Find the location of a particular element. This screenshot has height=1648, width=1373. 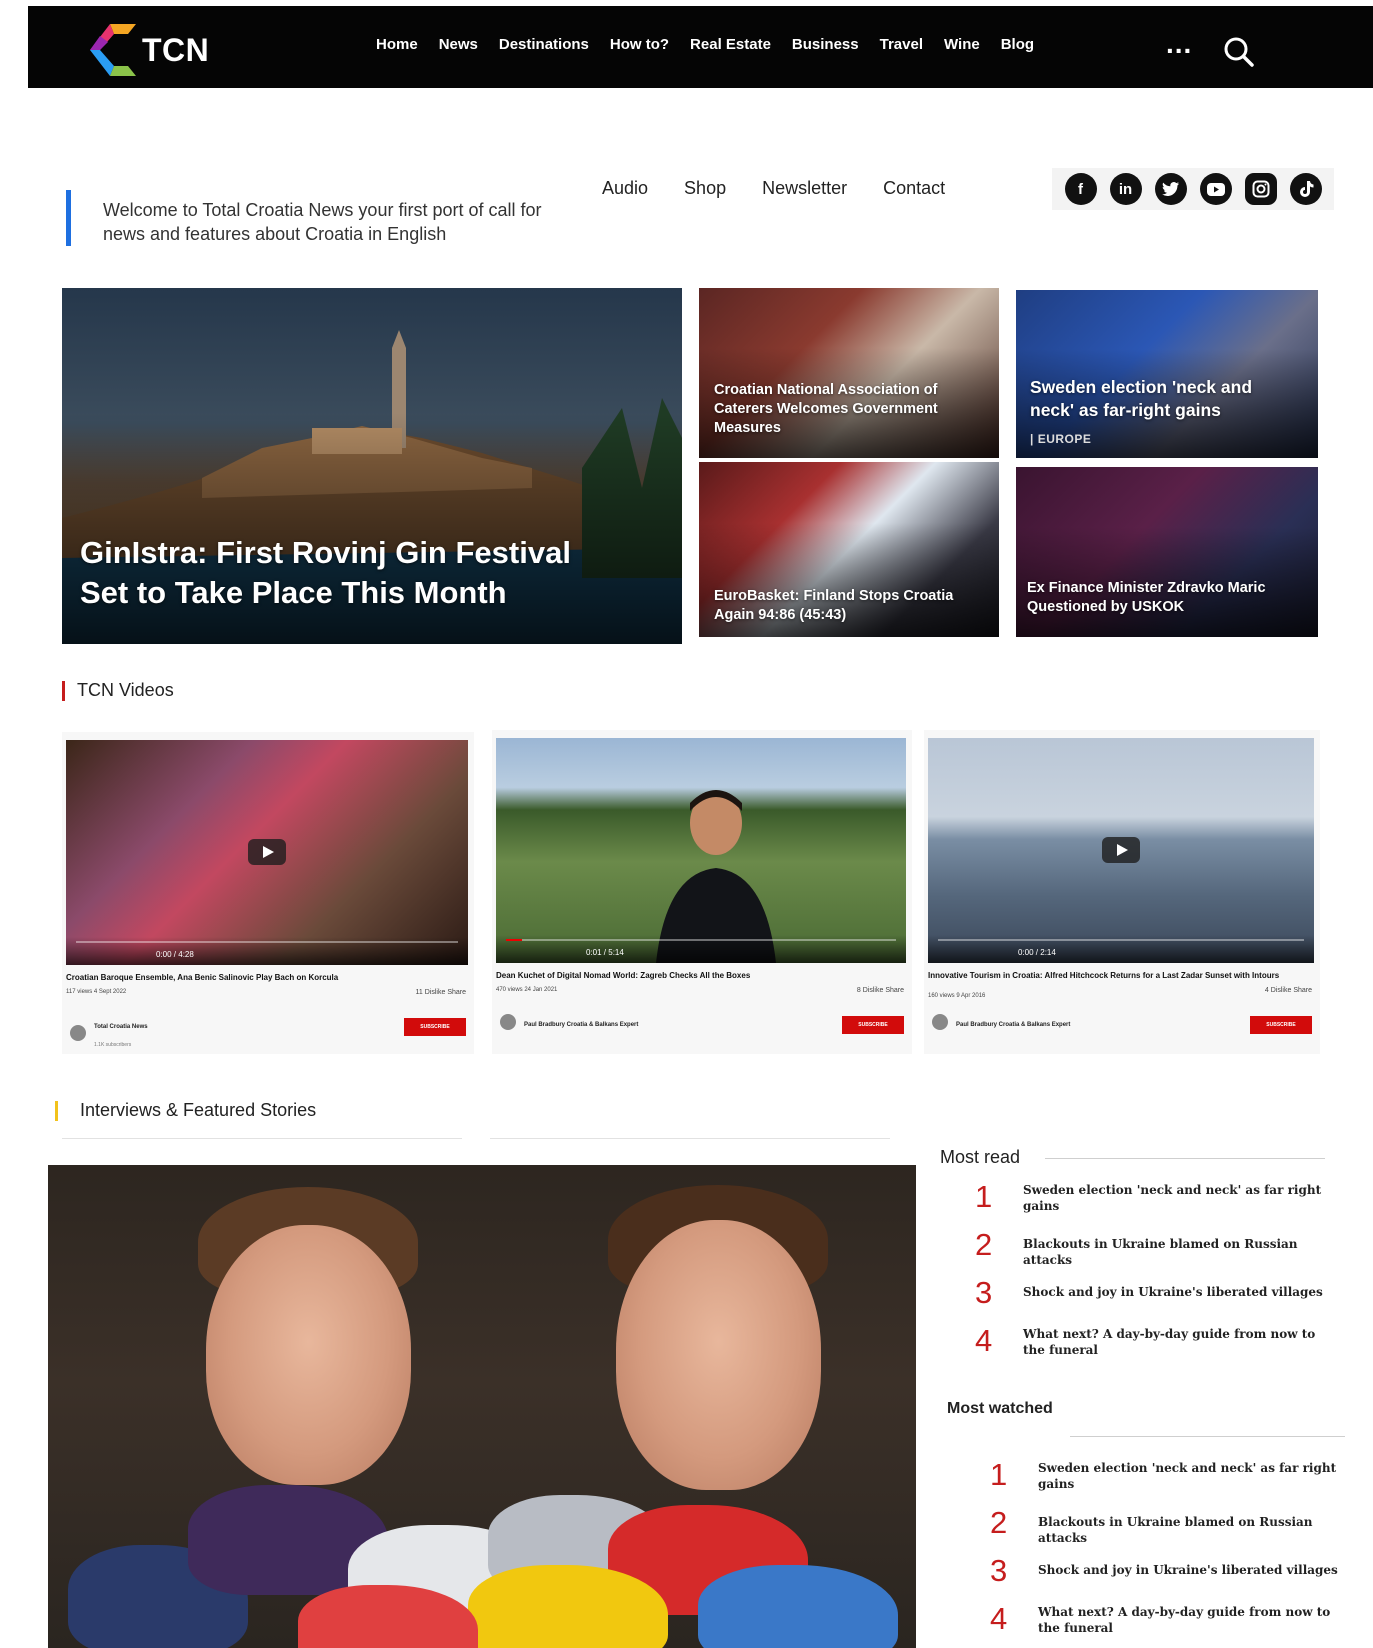

section-heading-videos: TCN Videos is located at coordinates (118, 690).